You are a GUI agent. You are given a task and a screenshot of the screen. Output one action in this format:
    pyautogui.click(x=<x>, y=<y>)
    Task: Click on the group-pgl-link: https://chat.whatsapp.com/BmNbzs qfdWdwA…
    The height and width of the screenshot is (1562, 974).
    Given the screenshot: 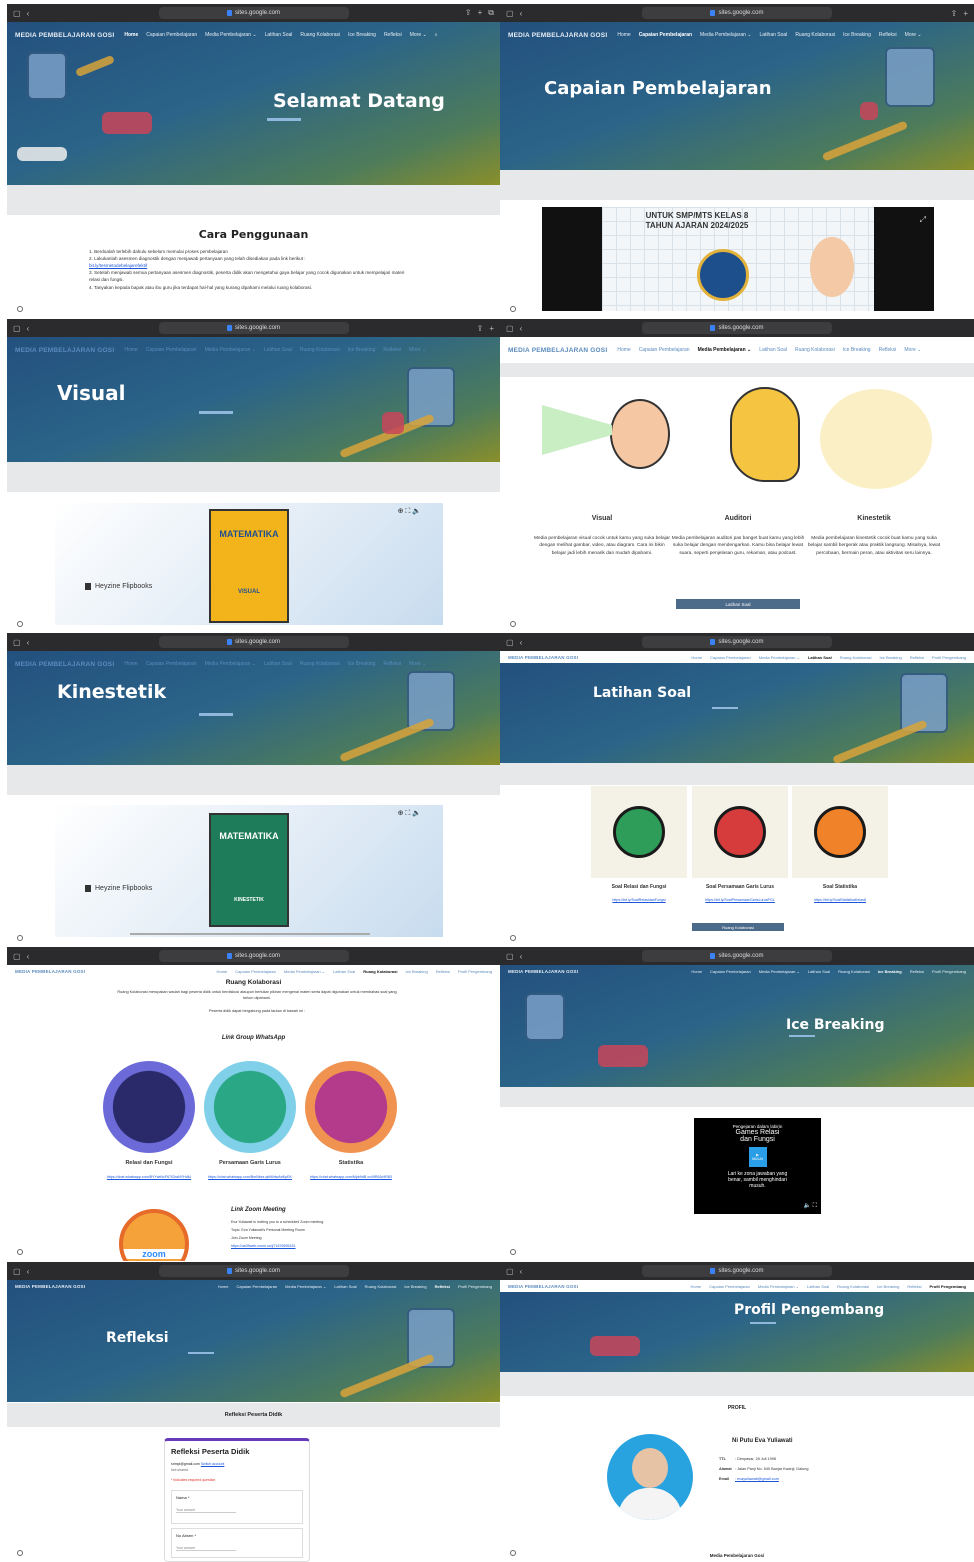 What is the action you would take?
    pyautogui.click(x=250, y=1178)
    